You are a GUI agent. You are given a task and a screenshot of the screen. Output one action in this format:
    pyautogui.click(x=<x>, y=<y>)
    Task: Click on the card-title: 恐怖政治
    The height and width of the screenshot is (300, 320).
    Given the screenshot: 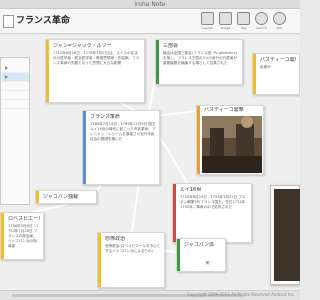 What is the action you would take?
    pyautogui.click(x=115, y=239)
    